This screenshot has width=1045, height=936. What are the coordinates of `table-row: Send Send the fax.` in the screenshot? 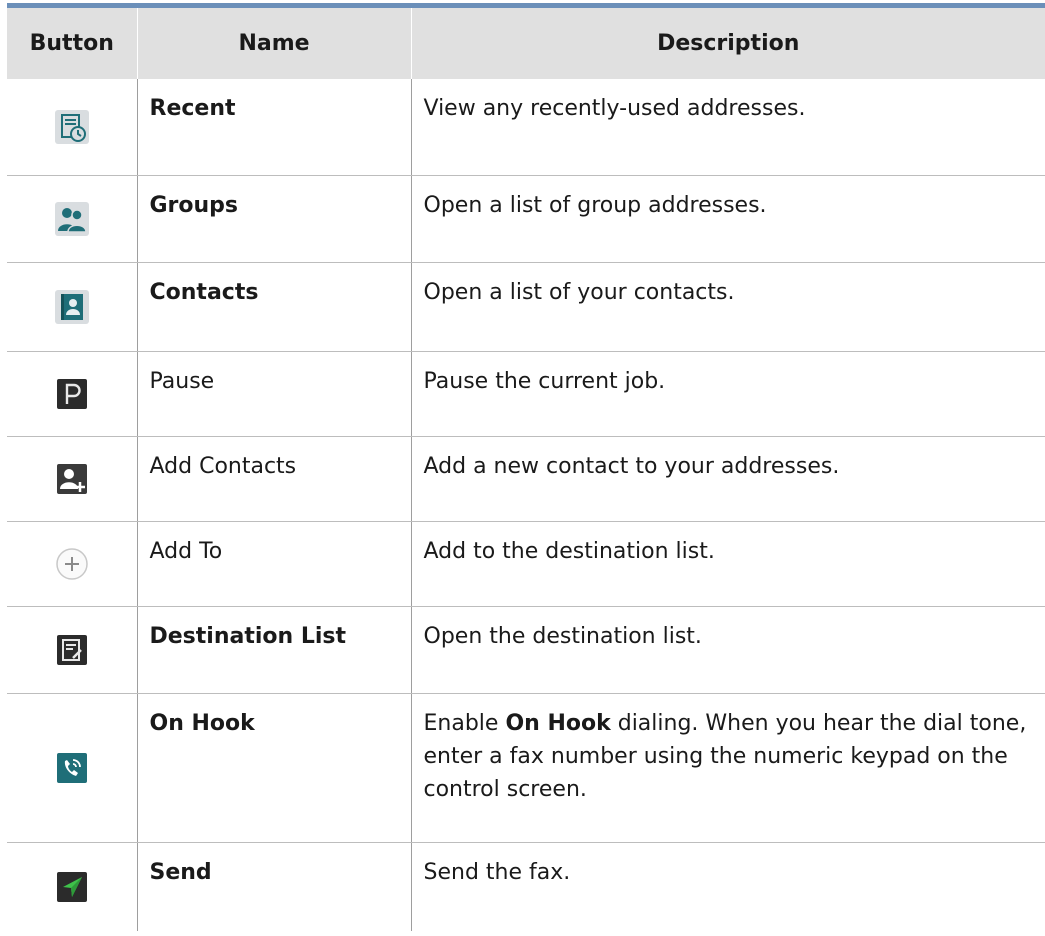 It's located at (526, 886).